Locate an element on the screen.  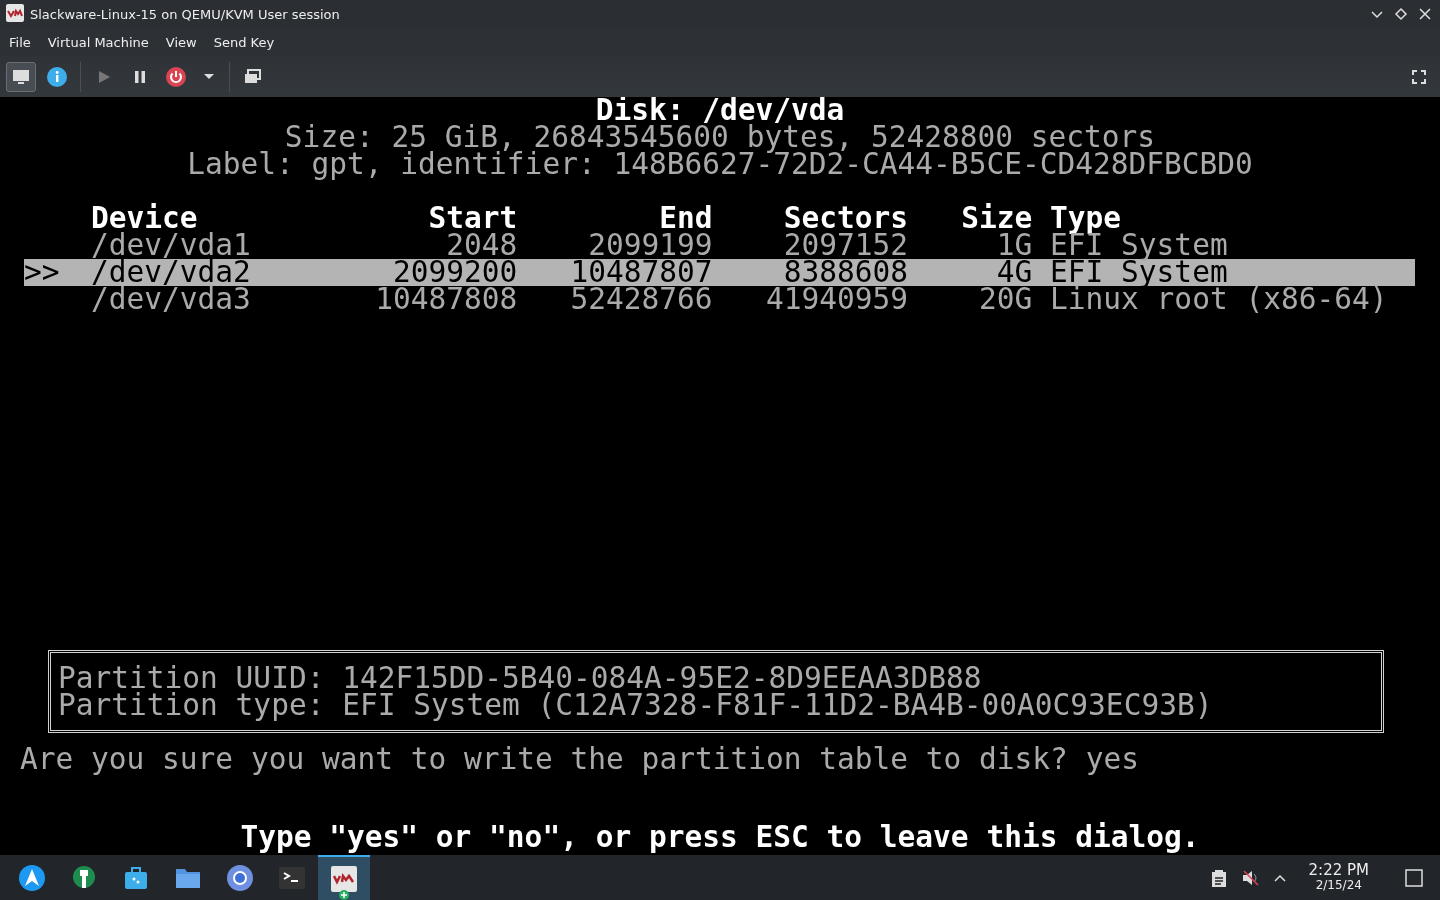
confirm-prompt: Are you sure you want to write the partition table to disk? yes is located at coordinates (580, 759).